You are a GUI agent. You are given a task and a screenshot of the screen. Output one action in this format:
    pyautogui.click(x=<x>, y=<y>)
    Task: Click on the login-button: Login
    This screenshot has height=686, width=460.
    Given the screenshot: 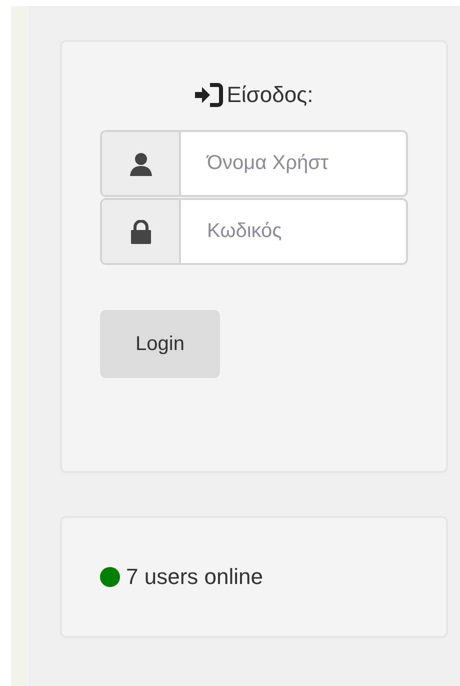 What is the action you would take?
    pyautogui.click(x=160, y=344)
    